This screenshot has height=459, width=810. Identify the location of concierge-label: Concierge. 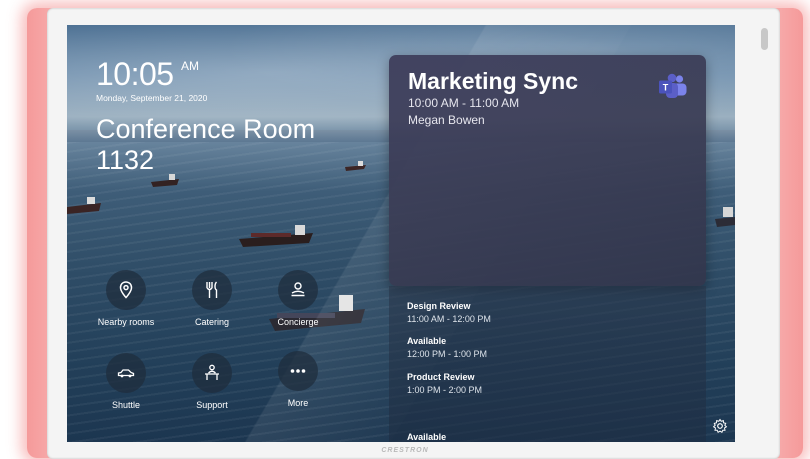
(298, 322).